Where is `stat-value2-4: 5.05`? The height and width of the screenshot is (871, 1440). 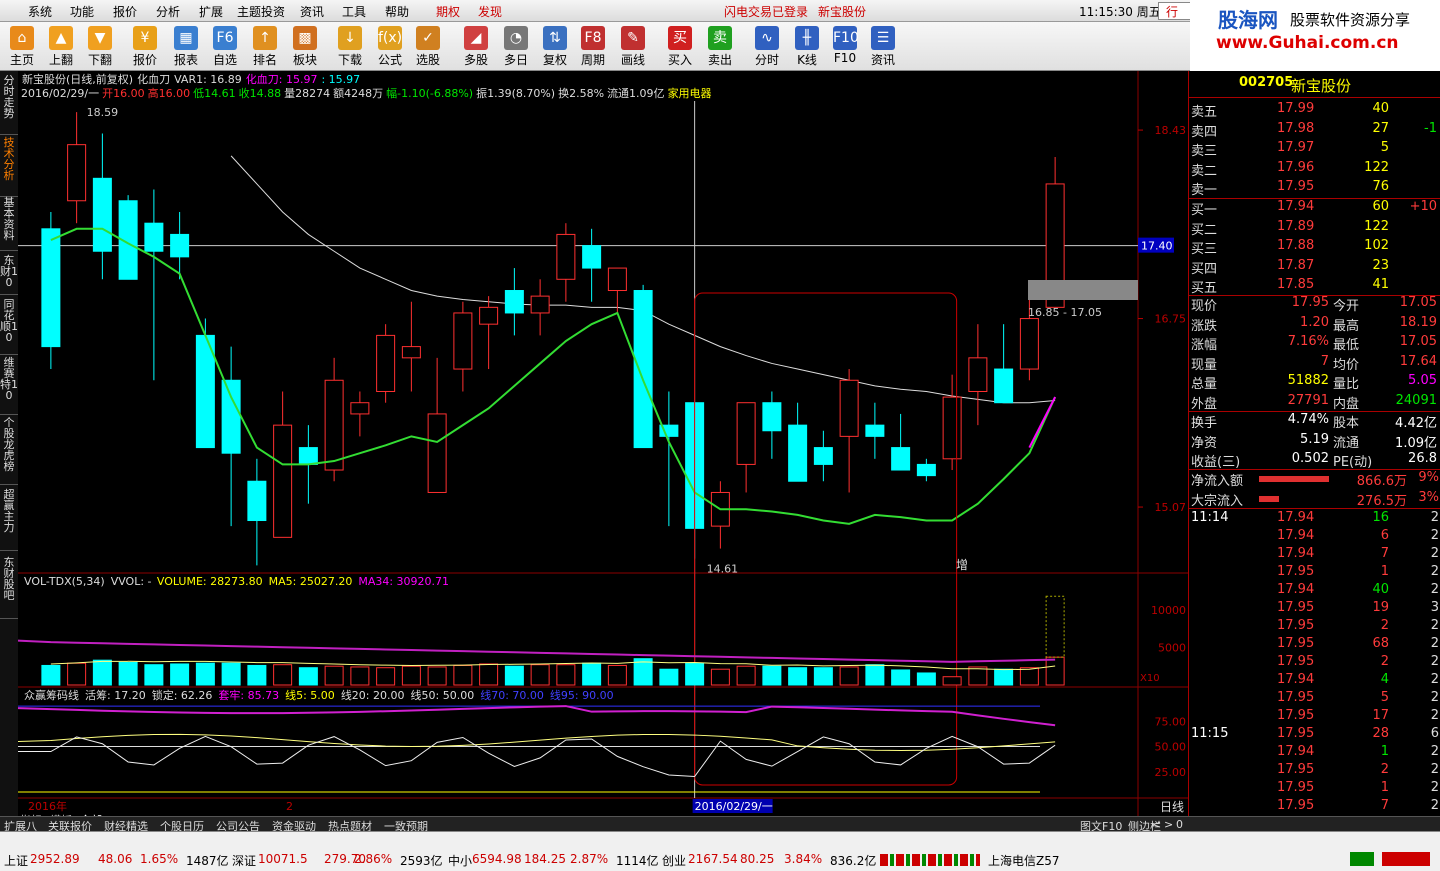 stat-value2-4: 5.05 is located at coordinates (1422, 380).